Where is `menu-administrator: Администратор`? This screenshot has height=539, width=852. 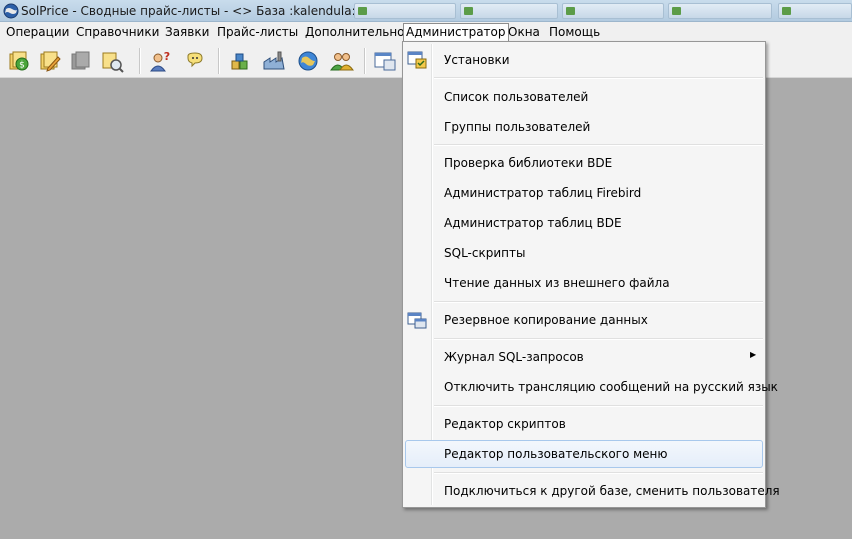 menu-administrator: Администратор is located at coordinates (456, 32).